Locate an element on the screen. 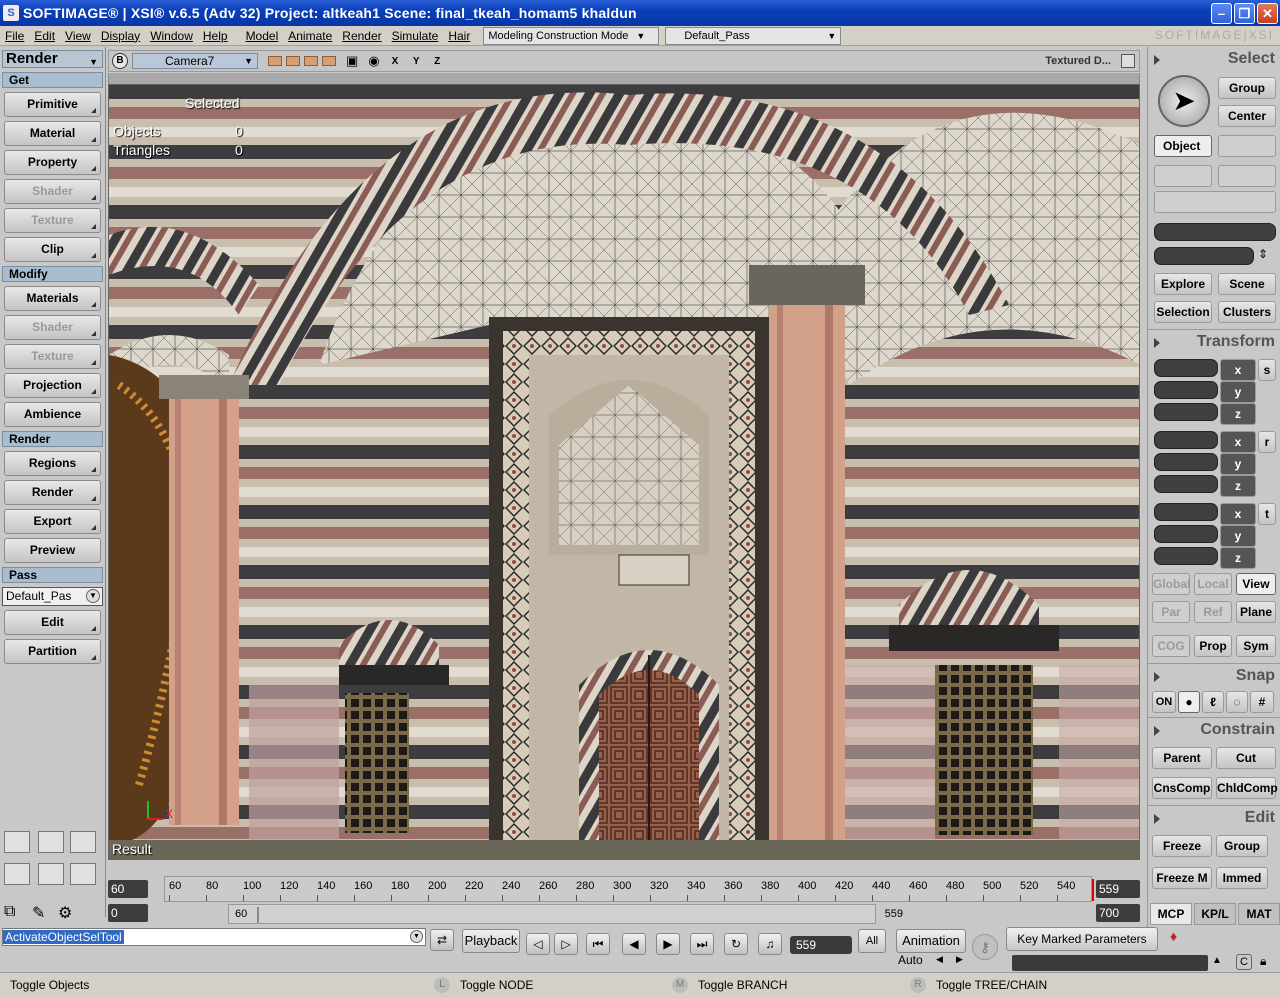  scale-y-axis: y is located at coordinates (1238, 392).